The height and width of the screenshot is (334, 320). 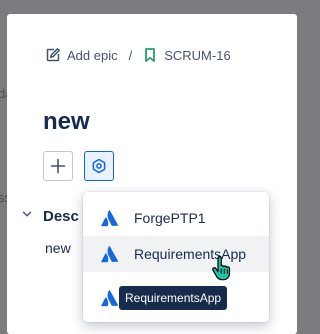 I want to click on tooltip: RequirementsApp, so click(x=173, y=298).